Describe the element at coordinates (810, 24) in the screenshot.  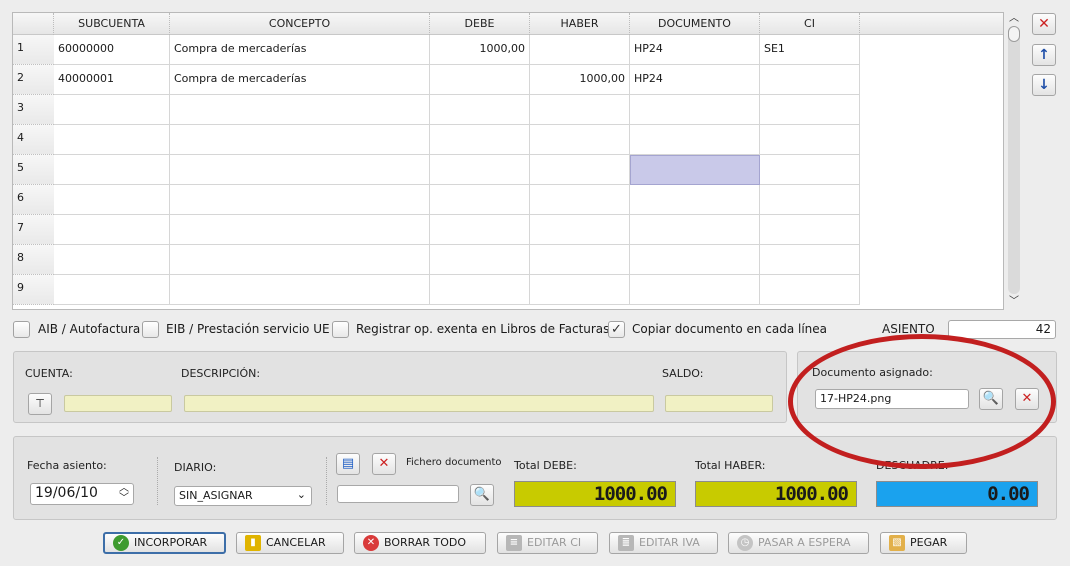
I see `header-ci: CI` at that location.